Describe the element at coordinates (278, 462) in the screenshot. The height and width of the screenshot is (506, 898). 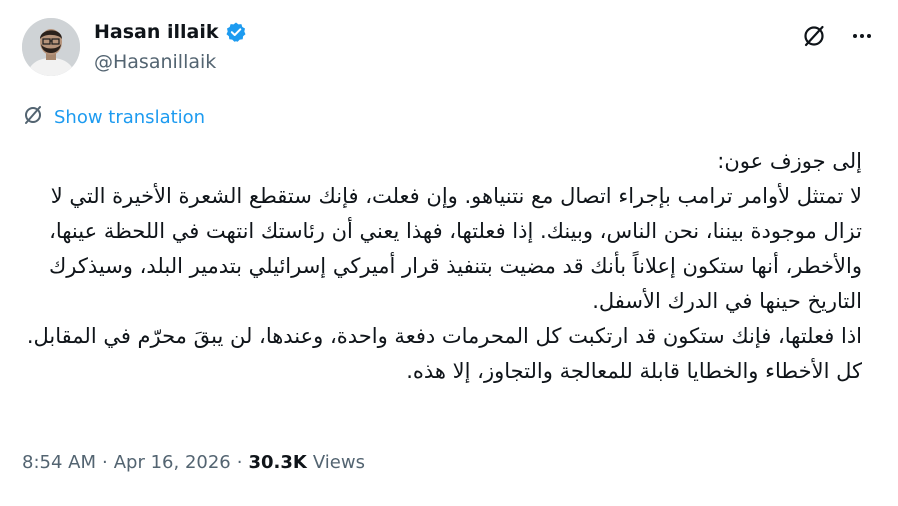
I see `views-count: 30.3K` at that location.